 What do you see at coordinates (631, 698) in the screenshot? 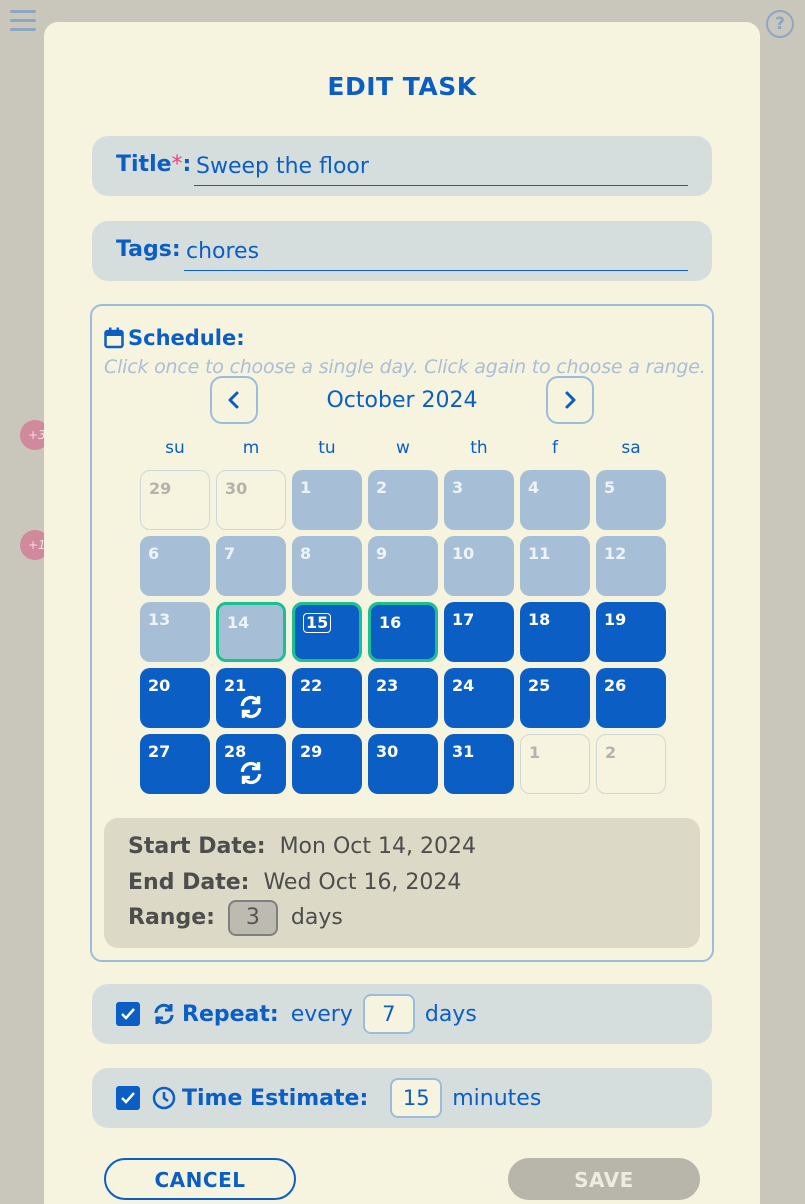
I see `calendar-day: 26` at bounding box center [631, 698].